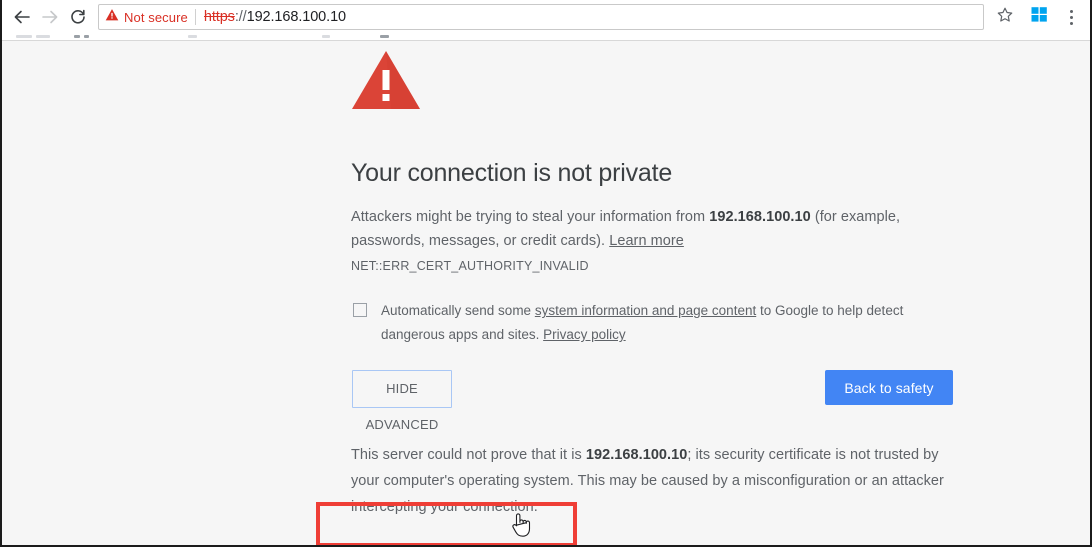 The width and height of the screenshot is (1092, 547). What do you see at coordinates (760, 217) in the screenshot?
I see `description-host: 192.168.100.10` at bounding box center [760, 217].